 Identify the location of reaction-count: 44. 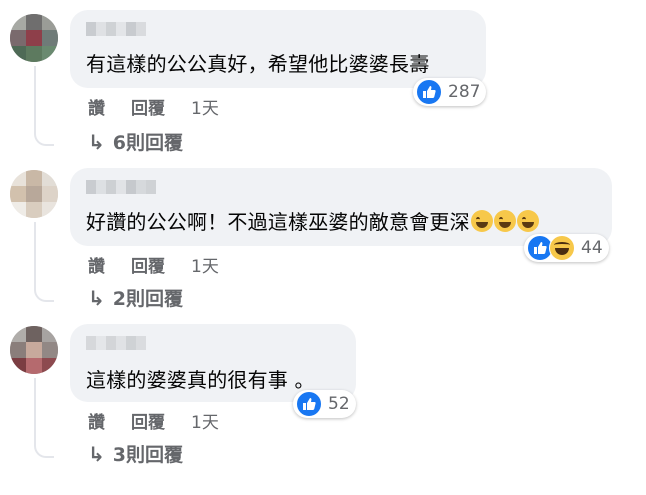
(592, 248).